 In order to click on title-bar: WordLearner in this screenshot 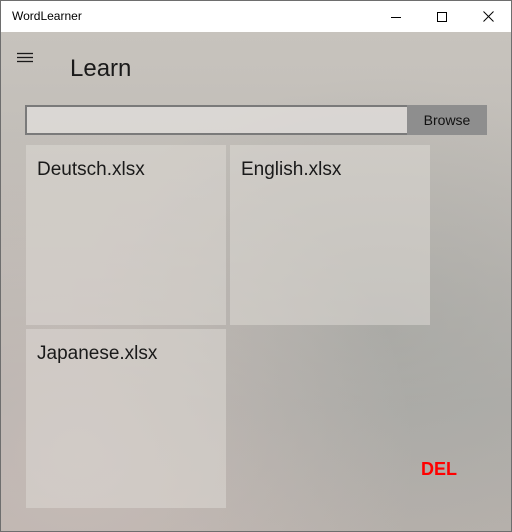, I will do `click(256, 16)`.